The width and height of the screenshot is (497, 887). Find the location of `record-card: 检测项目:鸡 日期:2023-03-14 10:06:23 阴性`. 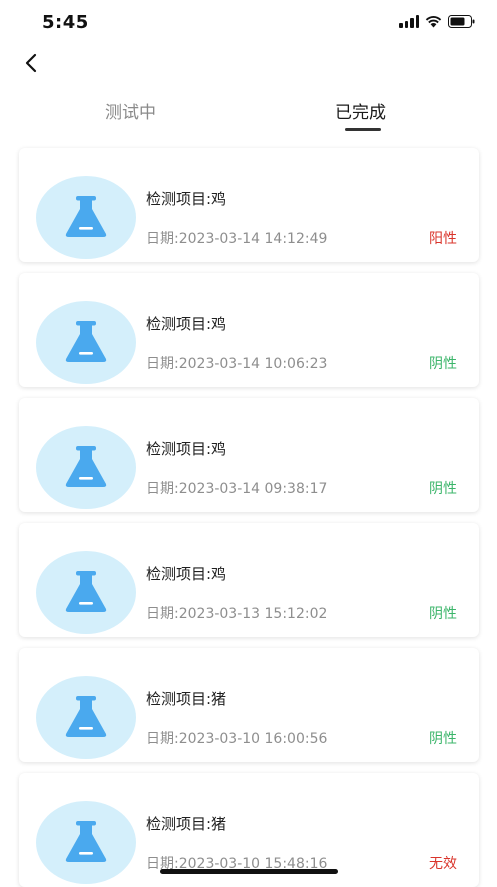

record-card: 检测项目:鸡 日期:2023-03-14 10:06:23 阴性 is located at coordinates (249, 330).